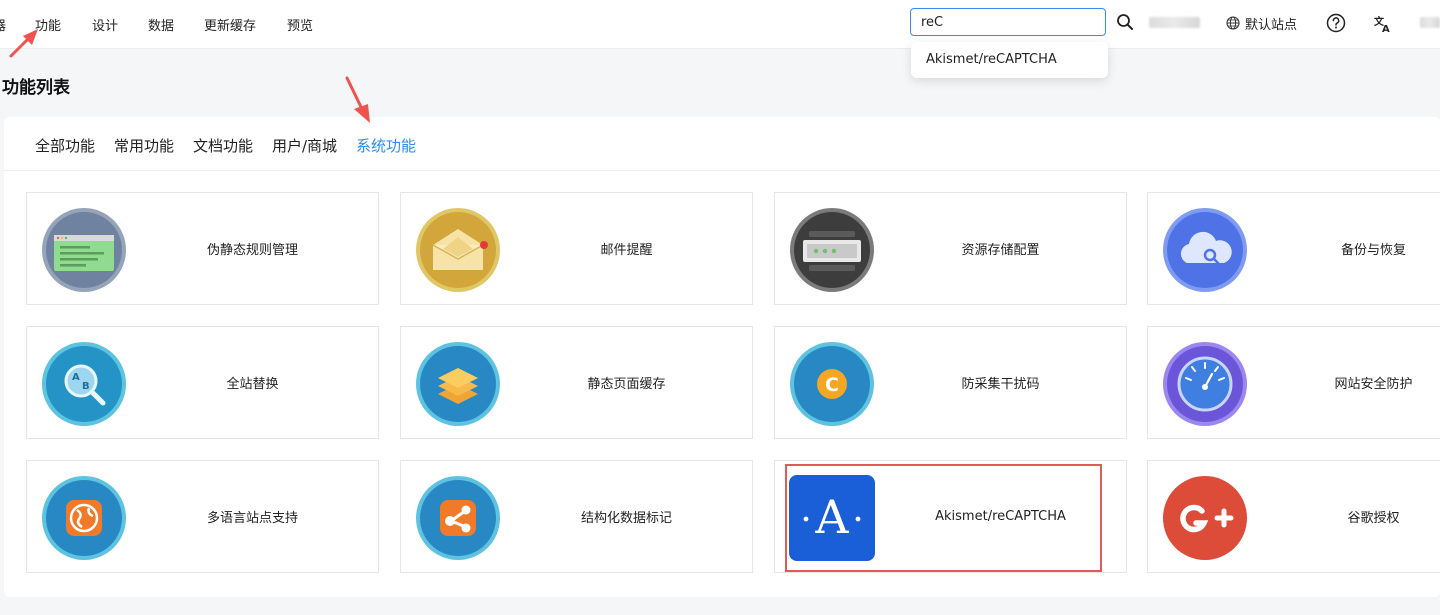 This screenshot has width=1440, height=615. Describe the element at coordinates (1293, 382) in the screenshot. I see `feature-card-site-security: 网站安全防护` at that location.